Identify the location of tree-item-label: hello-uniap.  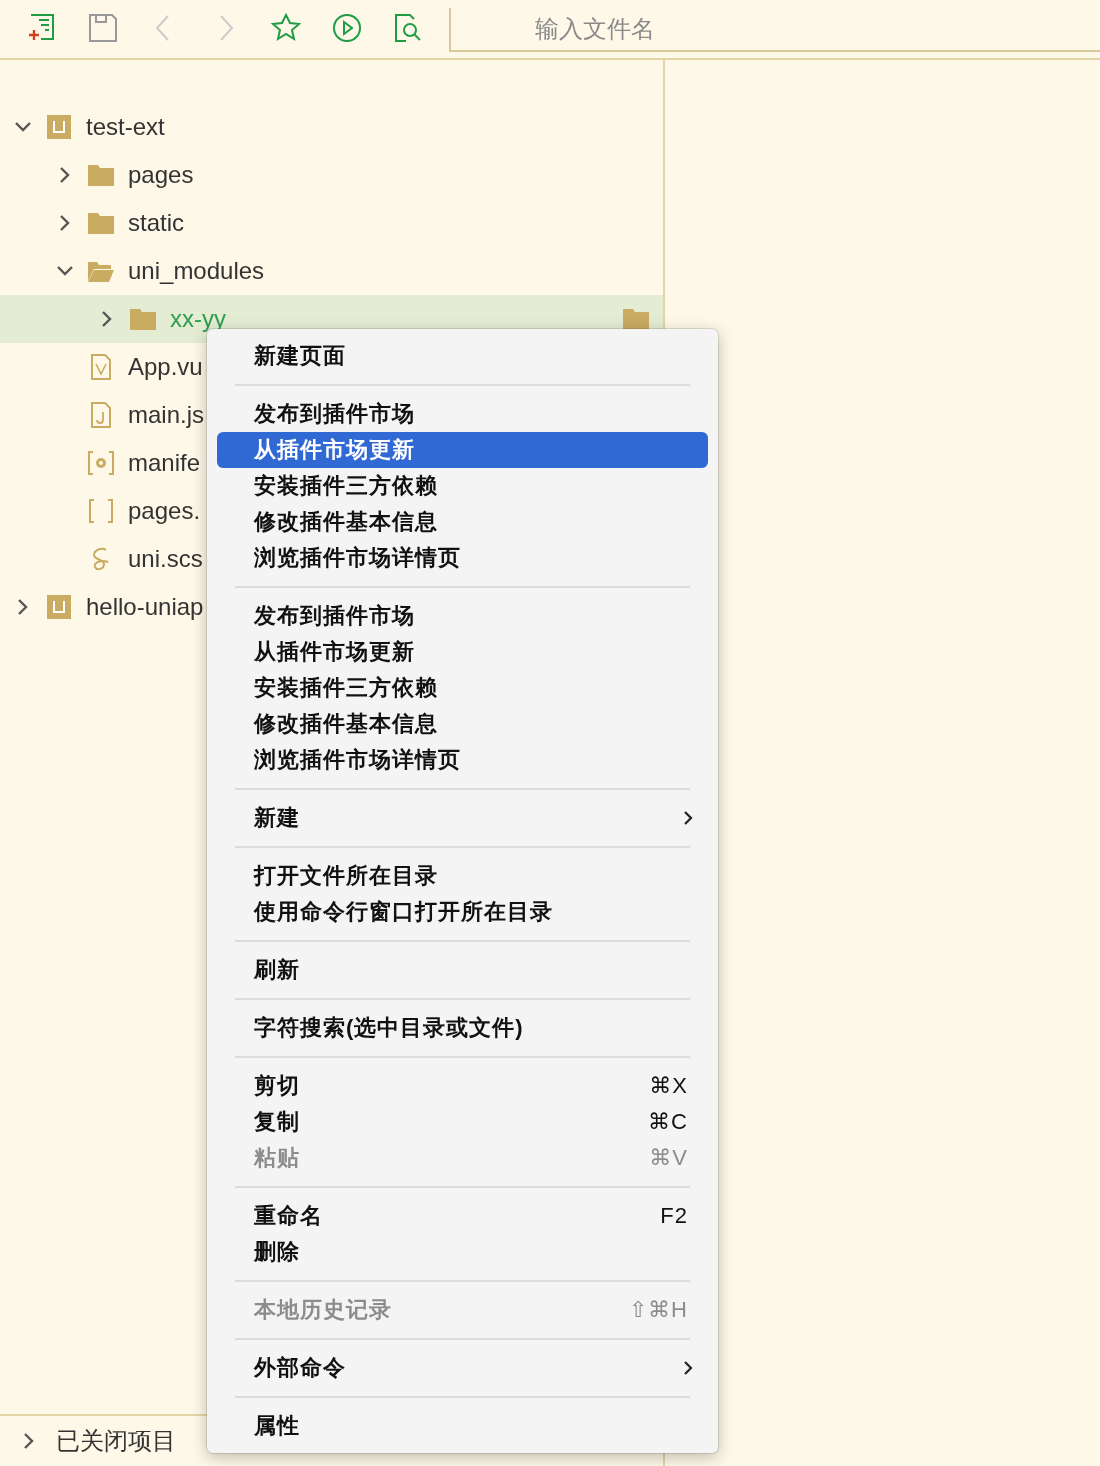
(145, 607).